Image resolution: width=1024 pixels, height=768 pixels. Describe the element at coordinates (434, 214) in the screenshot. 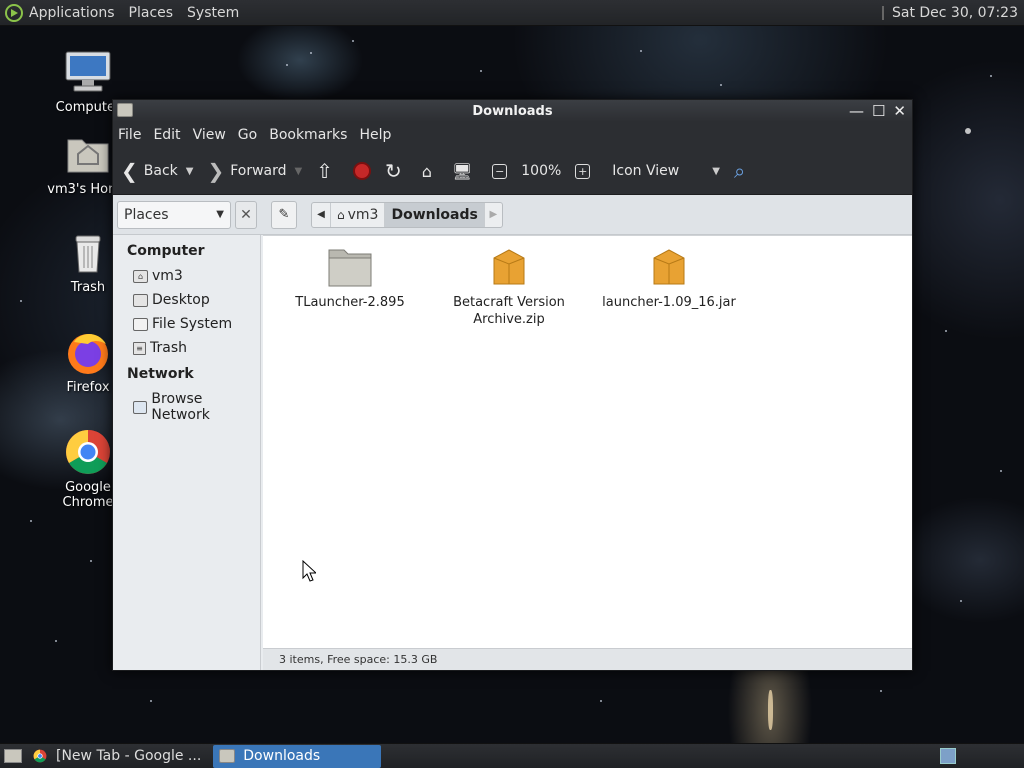

I see `breadcrumb-item-downloads: Downloads` at that location.